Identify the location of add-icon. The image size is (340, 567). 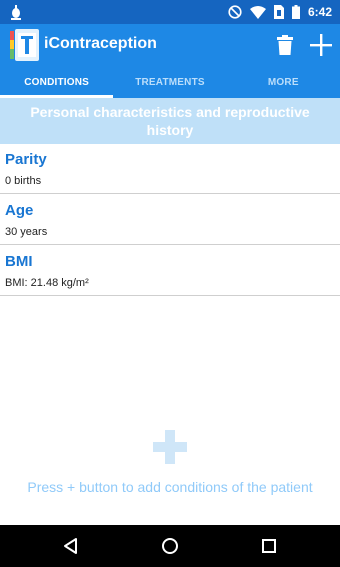
(321, 45).